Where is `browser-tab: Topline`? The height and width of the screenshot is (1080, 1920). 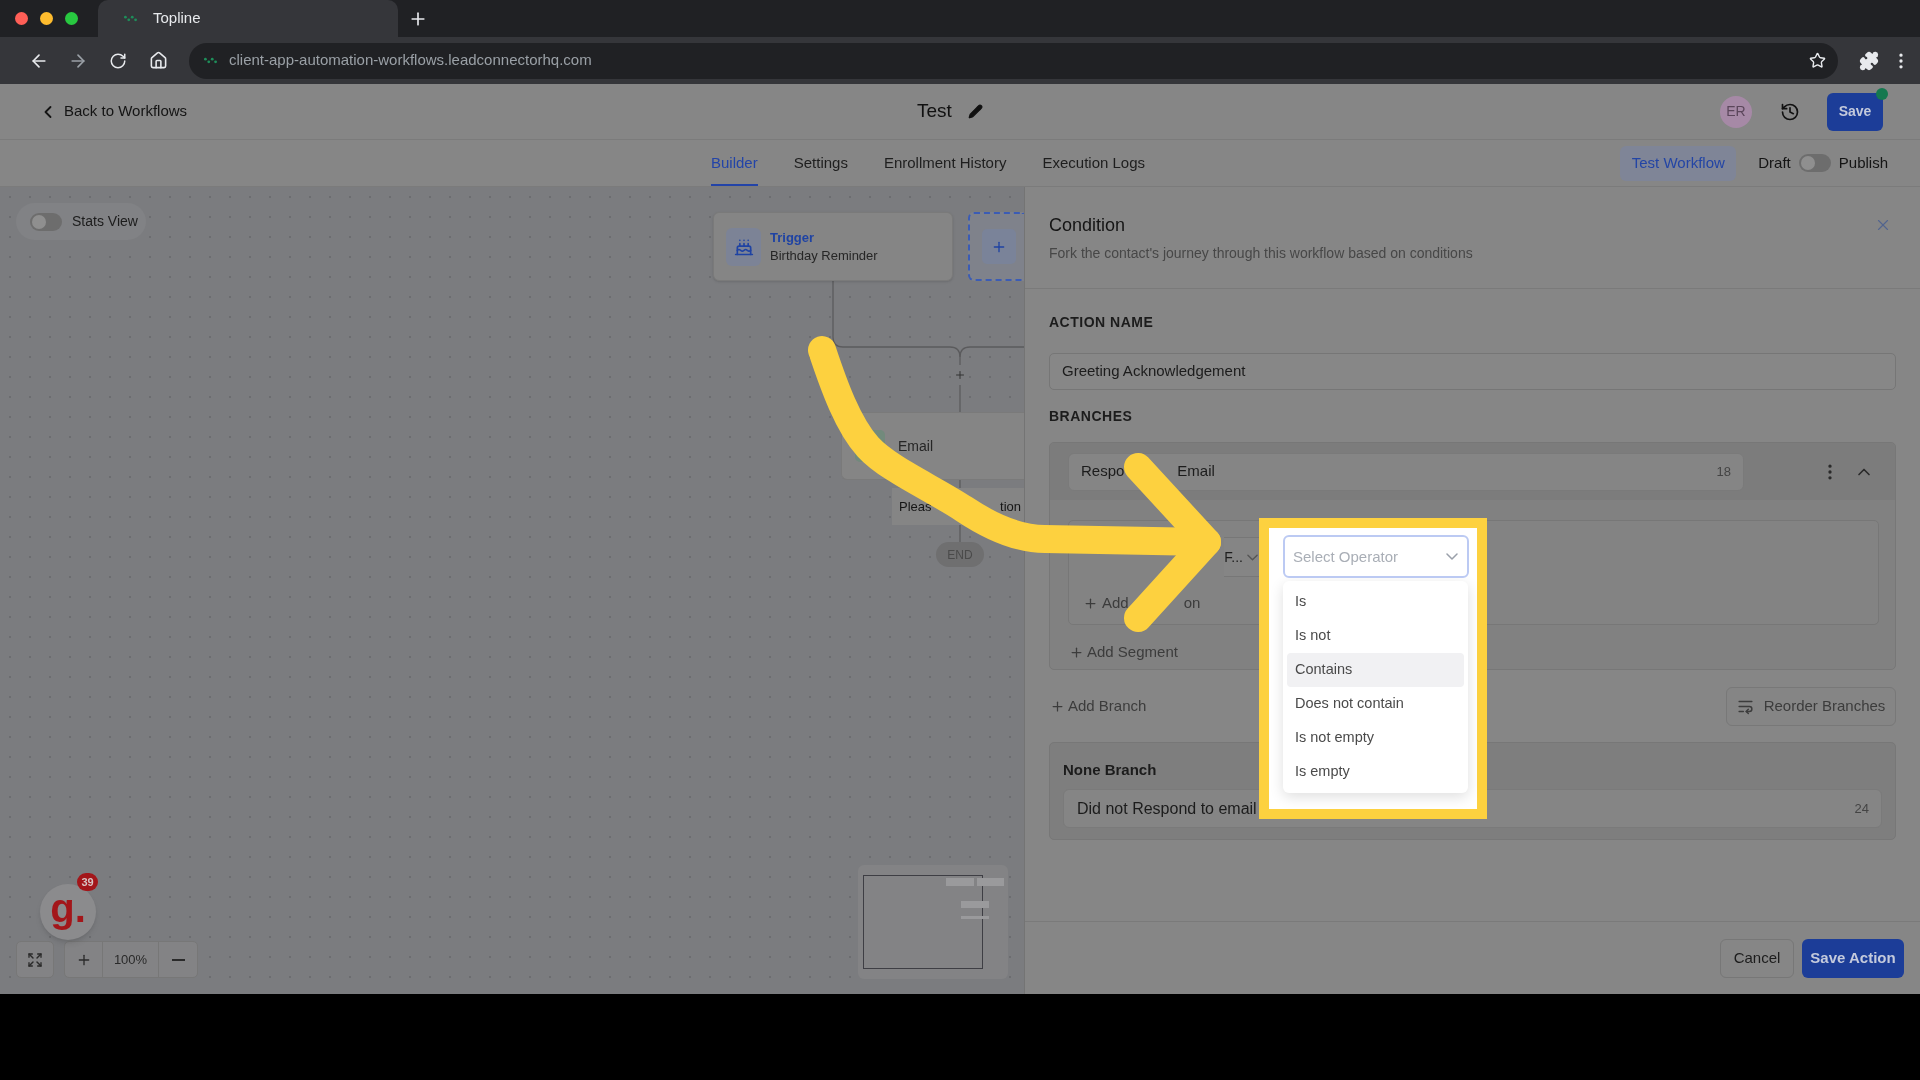 browser-tab: Topline is located at coordinates (248, 18).